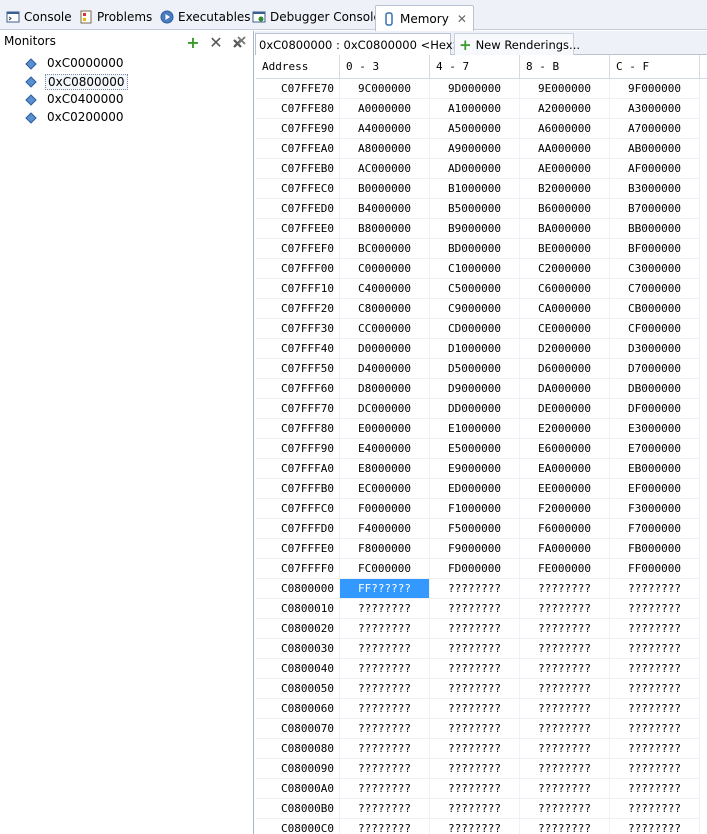  What do you see at coordinates (385, 109) in the screenshot?
I see `memory-cell: A0000000` at bounding box center [385, 109].